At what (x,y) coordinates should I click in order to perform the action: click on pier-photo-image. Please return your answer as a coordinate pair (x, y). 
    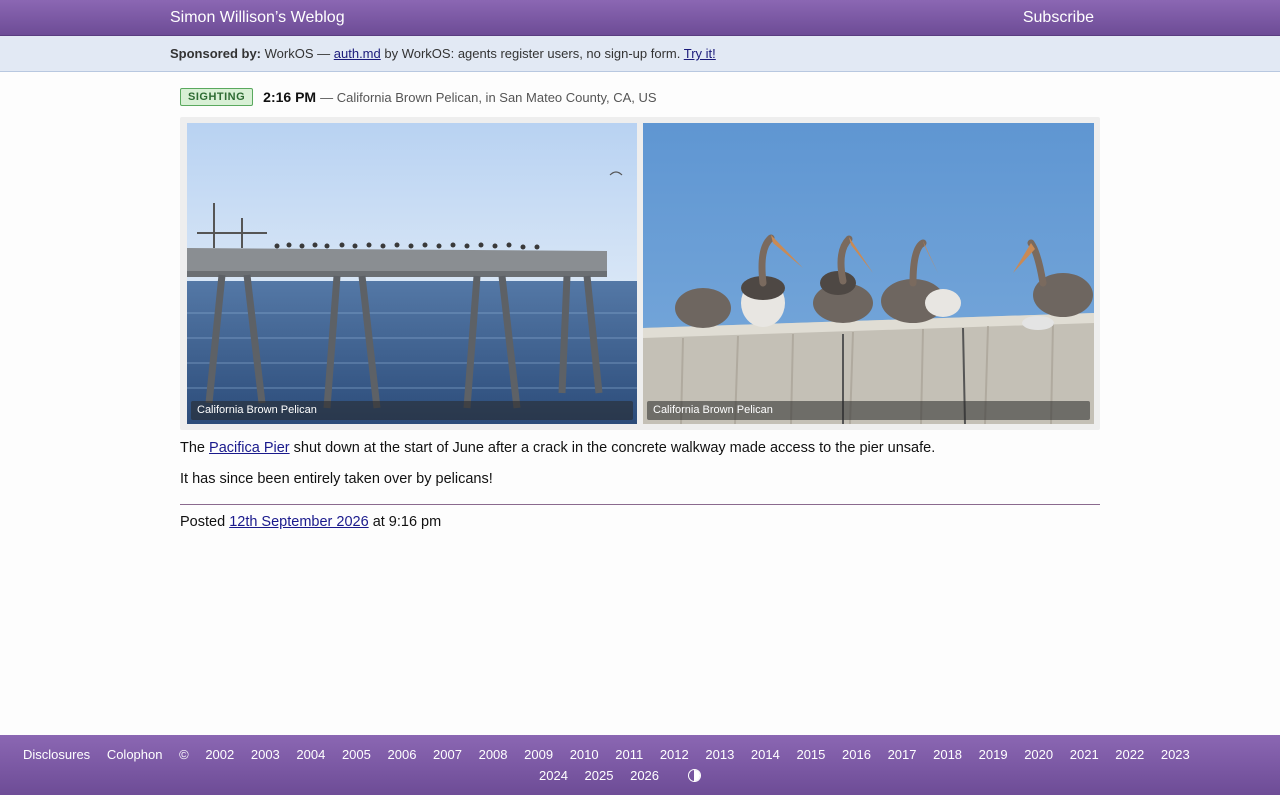
    Looking at the image, I should click on (412, 273).